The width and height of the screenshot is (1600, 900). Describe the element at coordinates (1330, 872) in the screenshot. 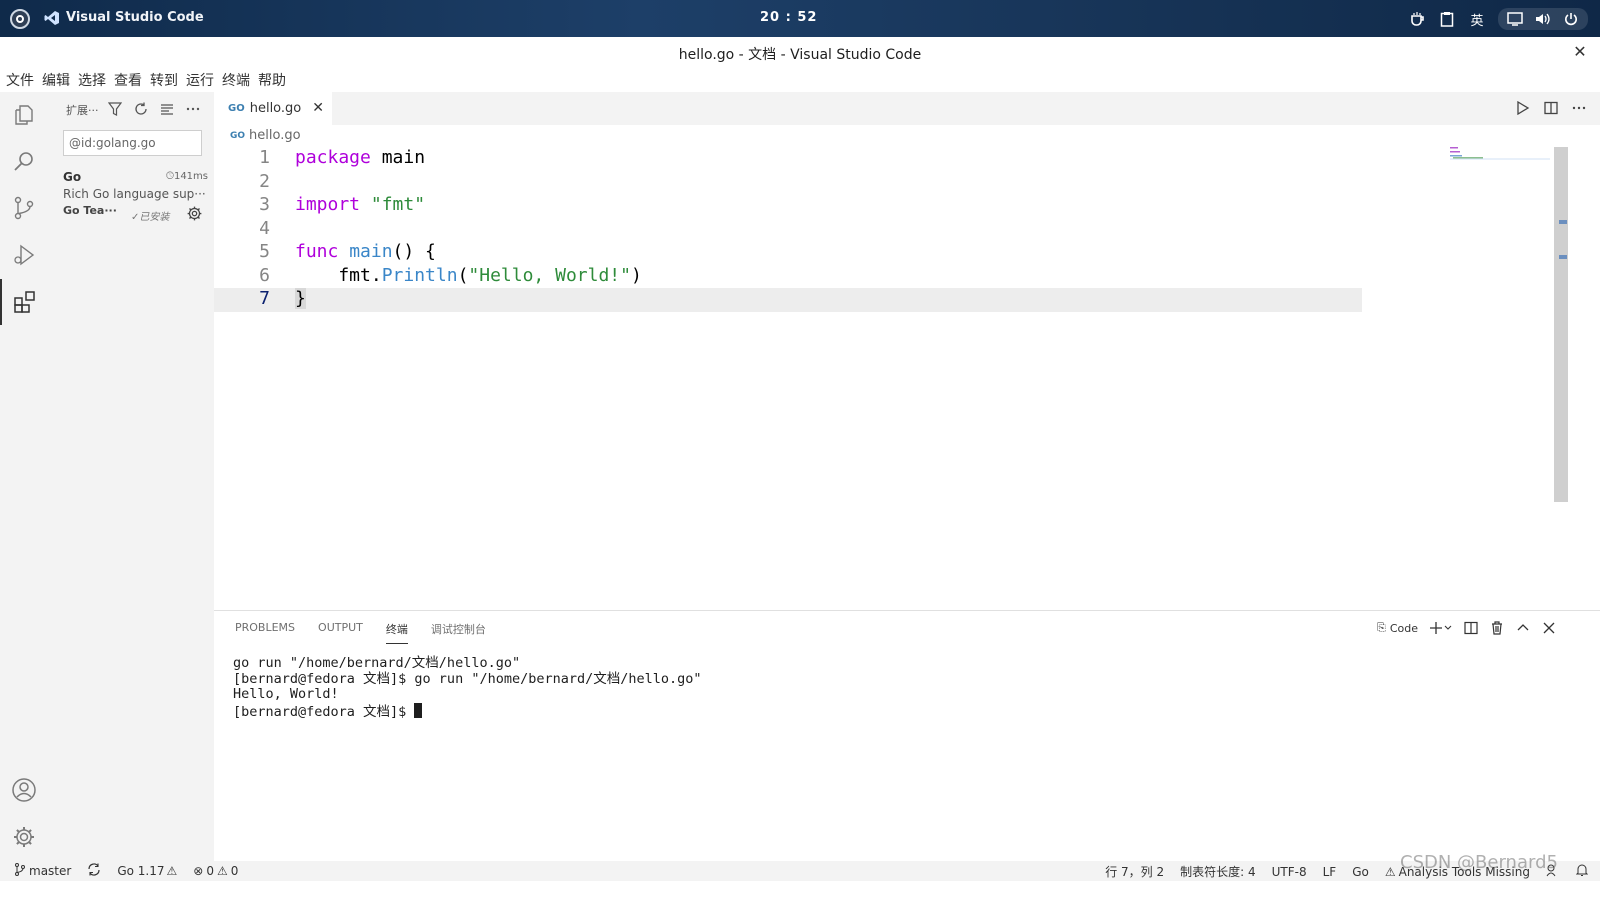

I see `end-of-line: LF` at that location.